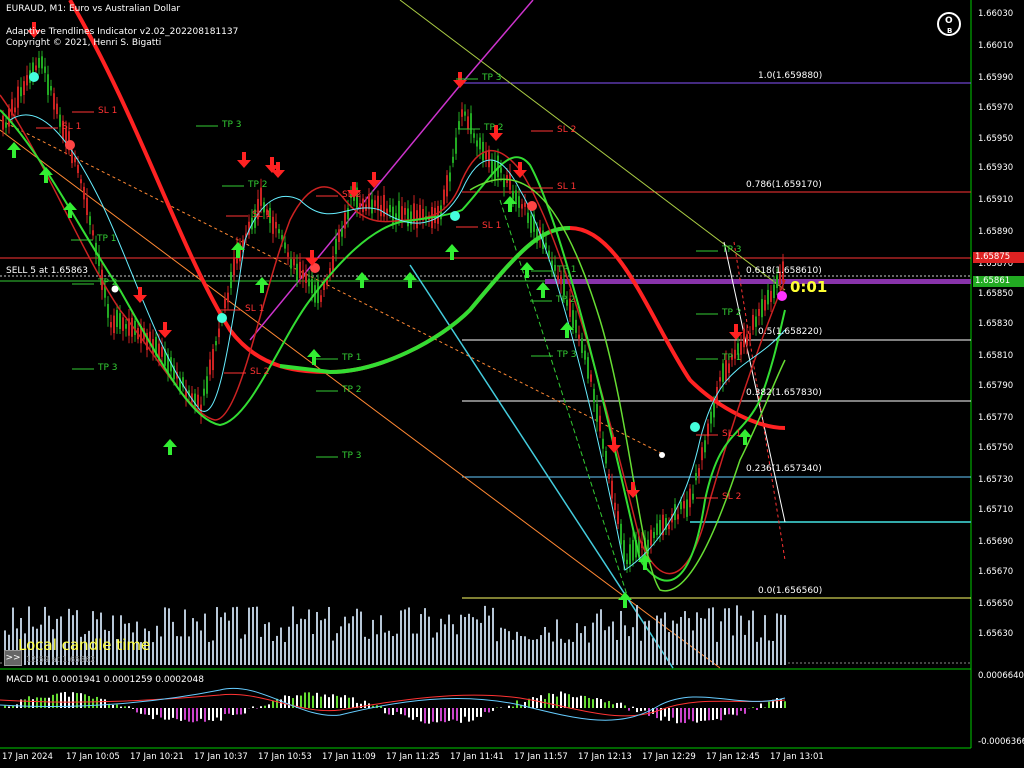 The image size is (1024, 768). Describe the element at coordinates (790, 591) in the screenshot. I see `fib-label-0: 0.0(1.656560)` at that location.